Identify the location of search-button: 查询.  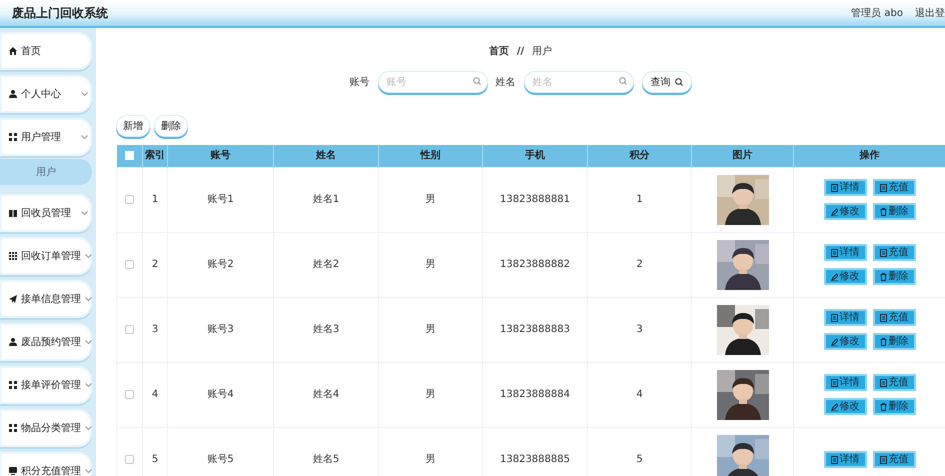
(667, 82).